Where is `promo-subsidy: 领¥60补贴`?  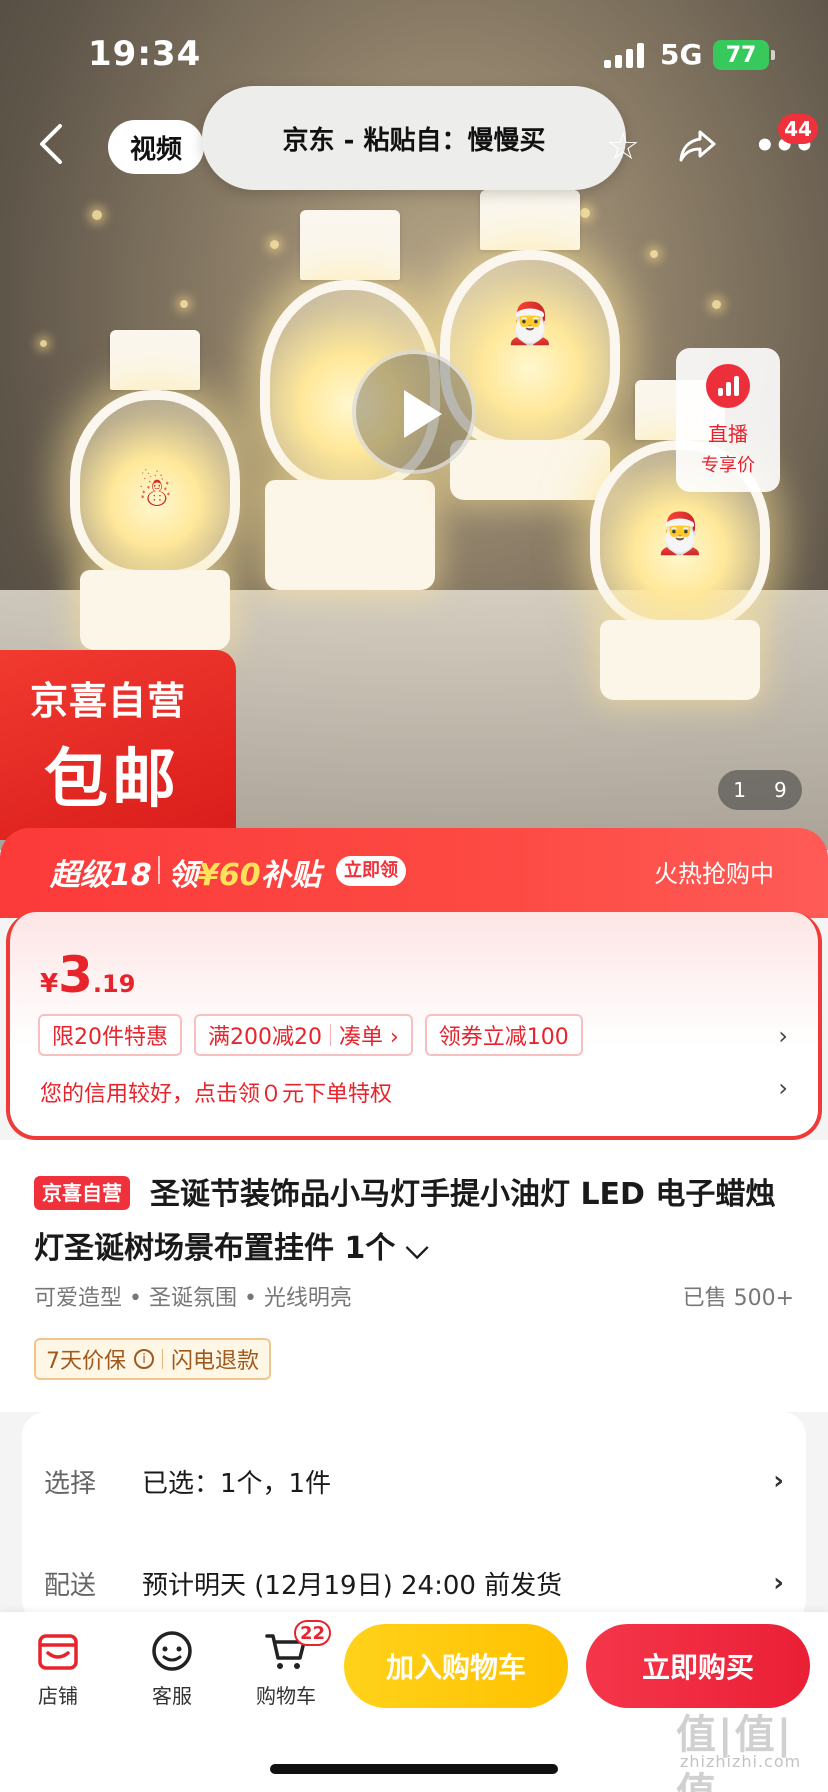 promo-subsidy: 领¥60补贴 is located at coordinates (244, 872).